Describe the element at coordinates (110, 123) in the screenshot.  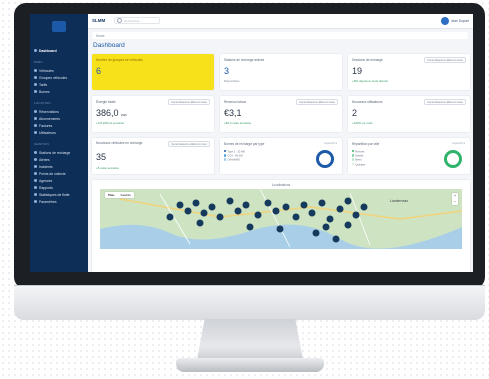
I see `card-subtext: +3,8 kWh la semaine` at that location.